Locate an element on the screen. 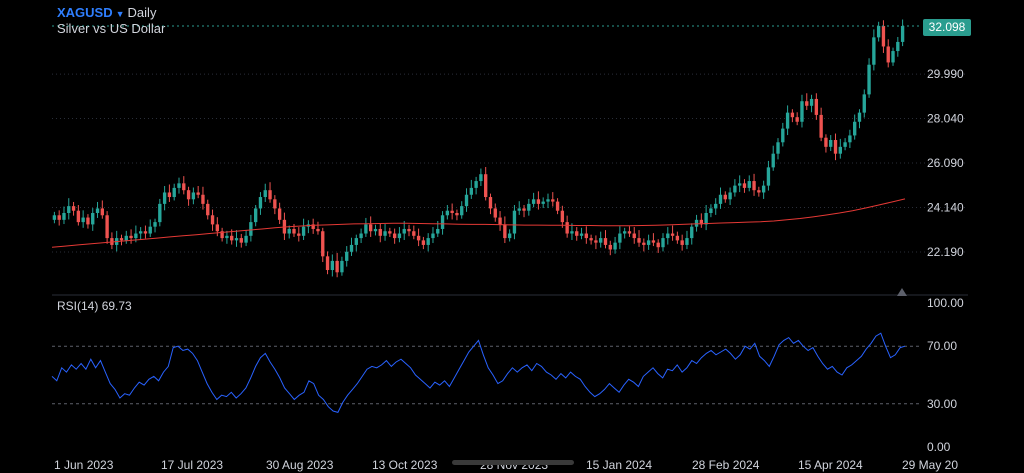 The width and height of the screenshot is (1024, 473). rsi-grid-lines is located at coordinates (486, 375).